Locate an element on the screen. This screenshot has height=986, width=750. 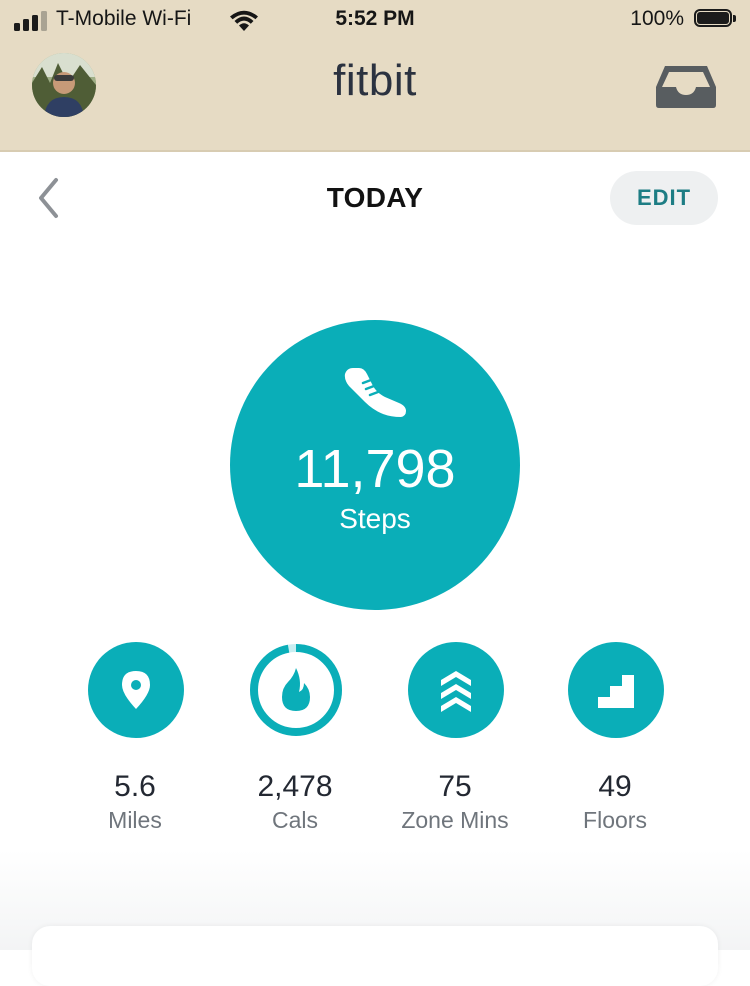
stat-label: Zone Mins is located at coordinates (455, 820).